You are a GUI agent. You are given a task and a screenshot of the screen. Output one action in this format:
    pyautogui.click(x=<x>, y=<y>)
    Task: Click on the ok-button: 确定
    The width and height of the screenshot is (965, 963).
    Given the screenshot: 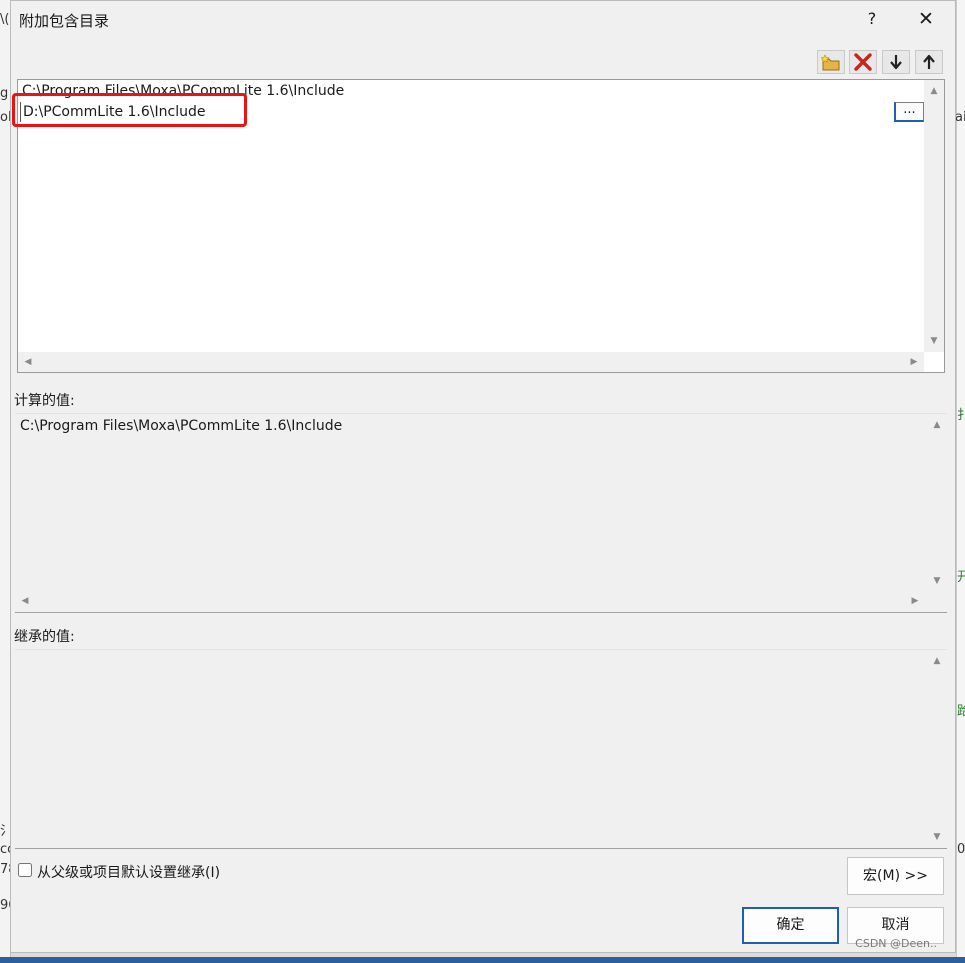 What is the action you would take?
    pyautogui.click(x=790, y=925)
    